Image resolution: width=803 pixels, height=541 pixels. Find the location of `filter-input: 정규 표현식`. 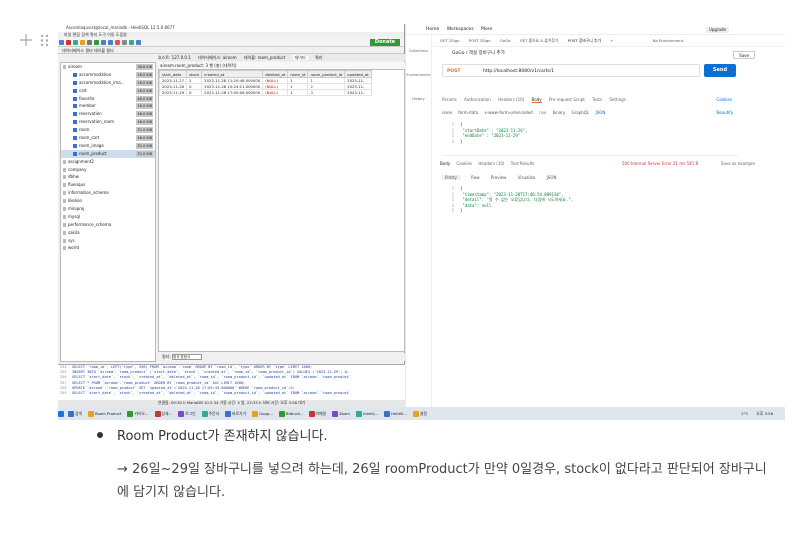

filter-input: 정규 표현식 is located at coordinates (187, 357).